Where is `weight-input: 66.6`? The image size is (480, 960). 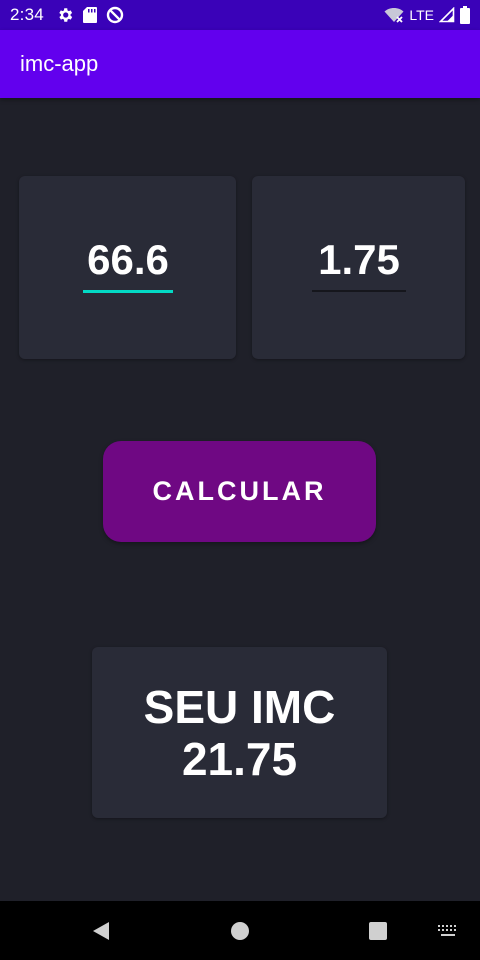 weight-input: 66.6 is located at coordinates (128, 264).